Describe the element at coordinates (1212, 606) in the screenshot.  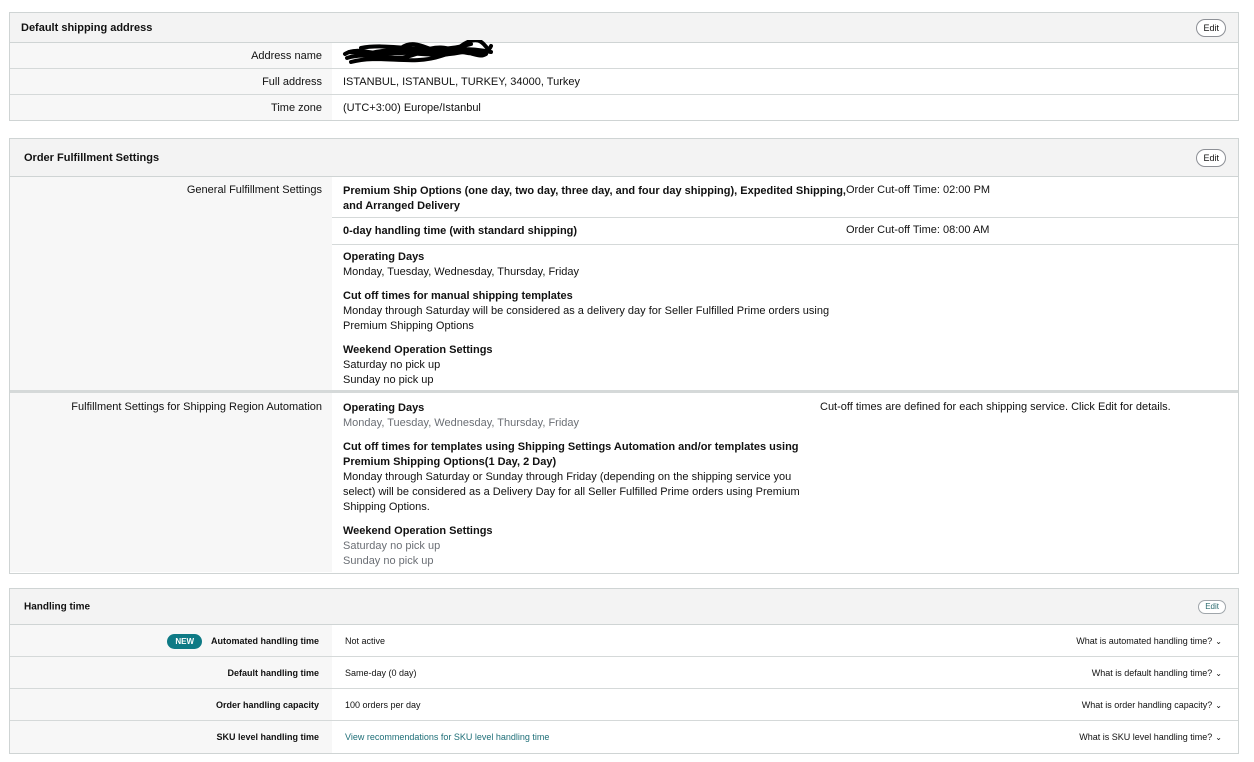
I see `edit-handling-time-button: Edit` at that location.